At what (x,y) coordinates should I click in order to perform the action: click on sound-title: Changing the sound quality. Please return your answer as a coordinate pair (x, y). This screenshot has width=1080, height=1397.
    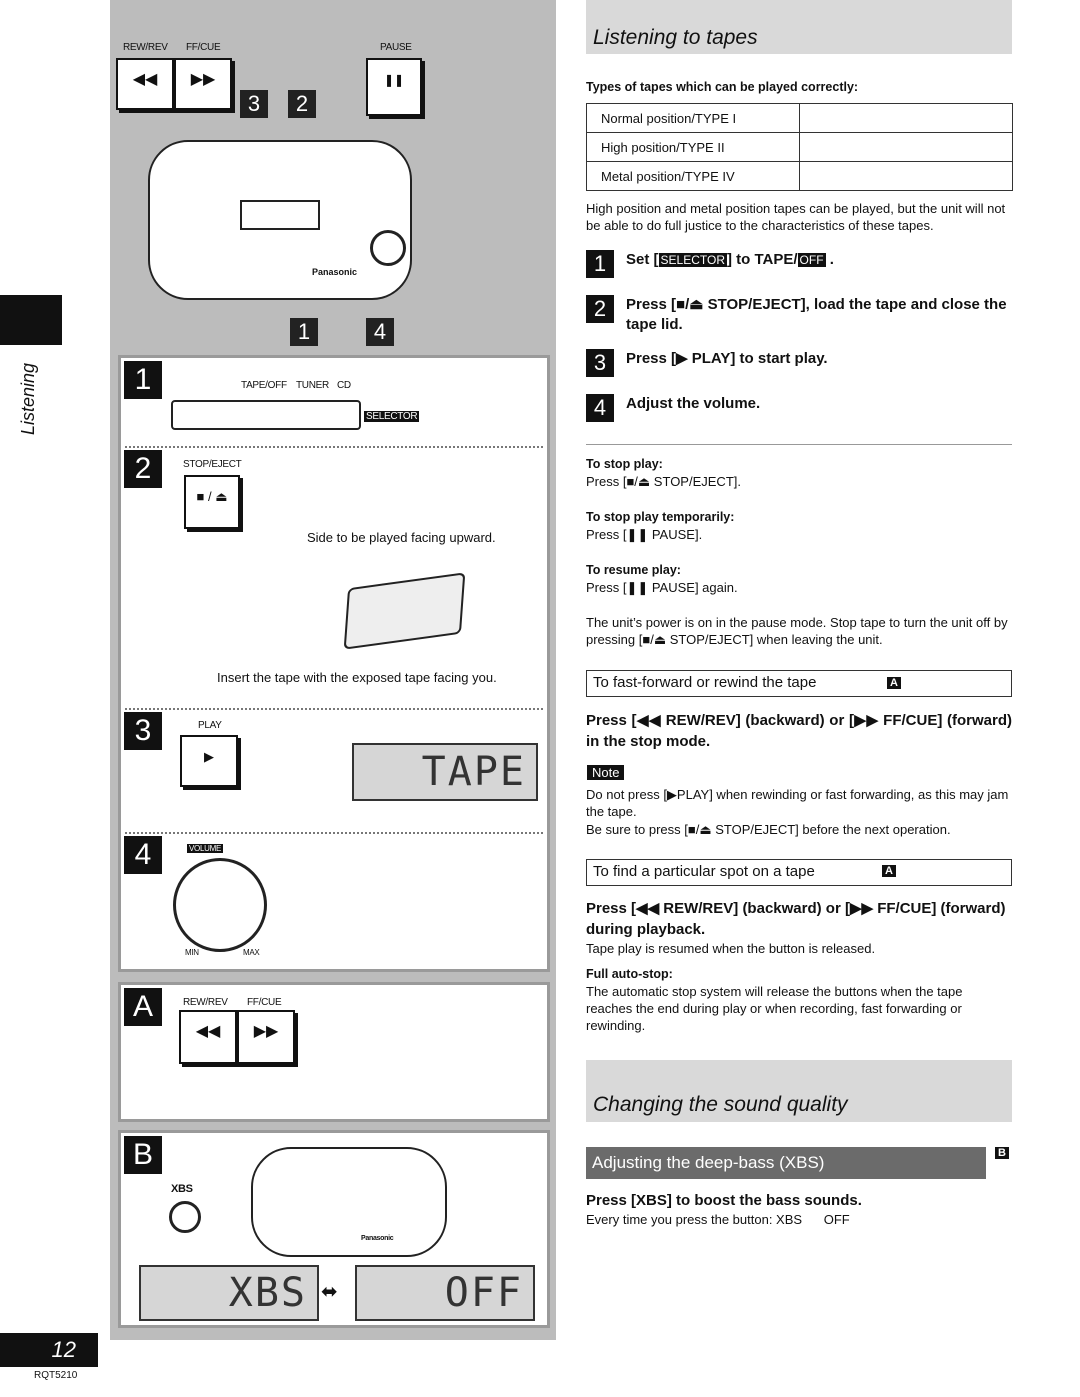
    Looking at the image, I should click on (799, 1091).